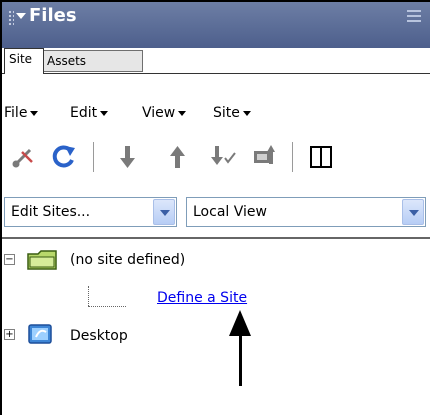  I want to click on menu-view: View, so click(164, 113).